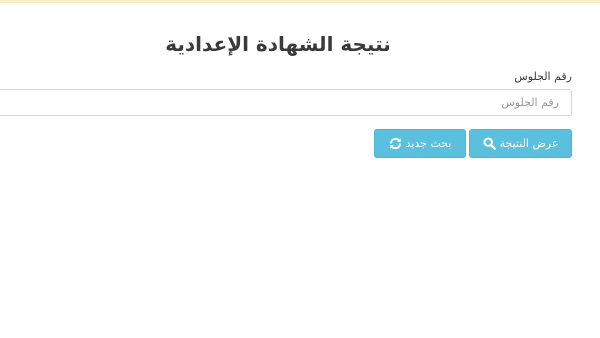 The width and height of the screenshot is (600, 338). I want to click on seat-number-label: رقم الجلوس, so click(543, 76).